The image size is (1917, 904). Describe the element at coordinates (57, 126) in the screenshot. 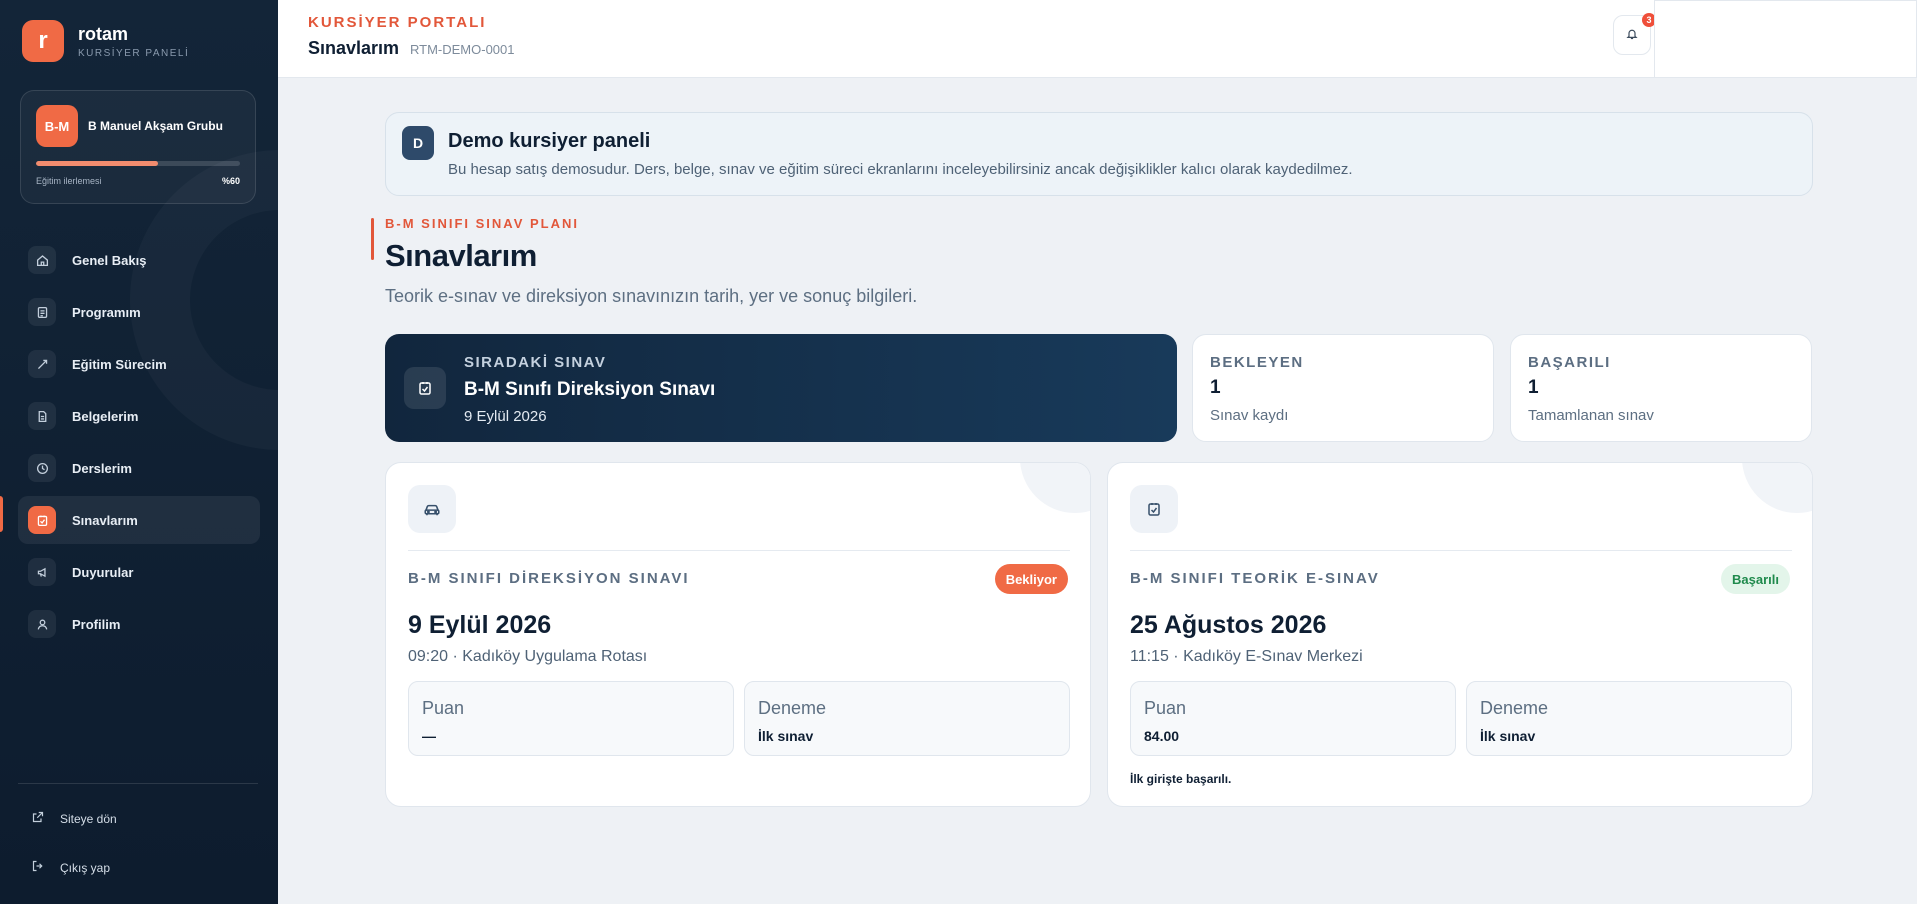

I see `group-avatar: B-M` at that location.